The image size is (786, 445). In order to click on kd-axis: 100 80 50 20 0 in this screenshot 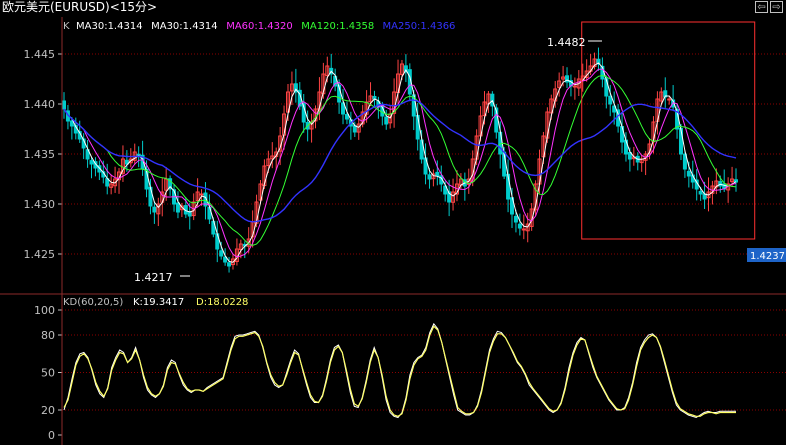, I will do `click(48, 373)`.